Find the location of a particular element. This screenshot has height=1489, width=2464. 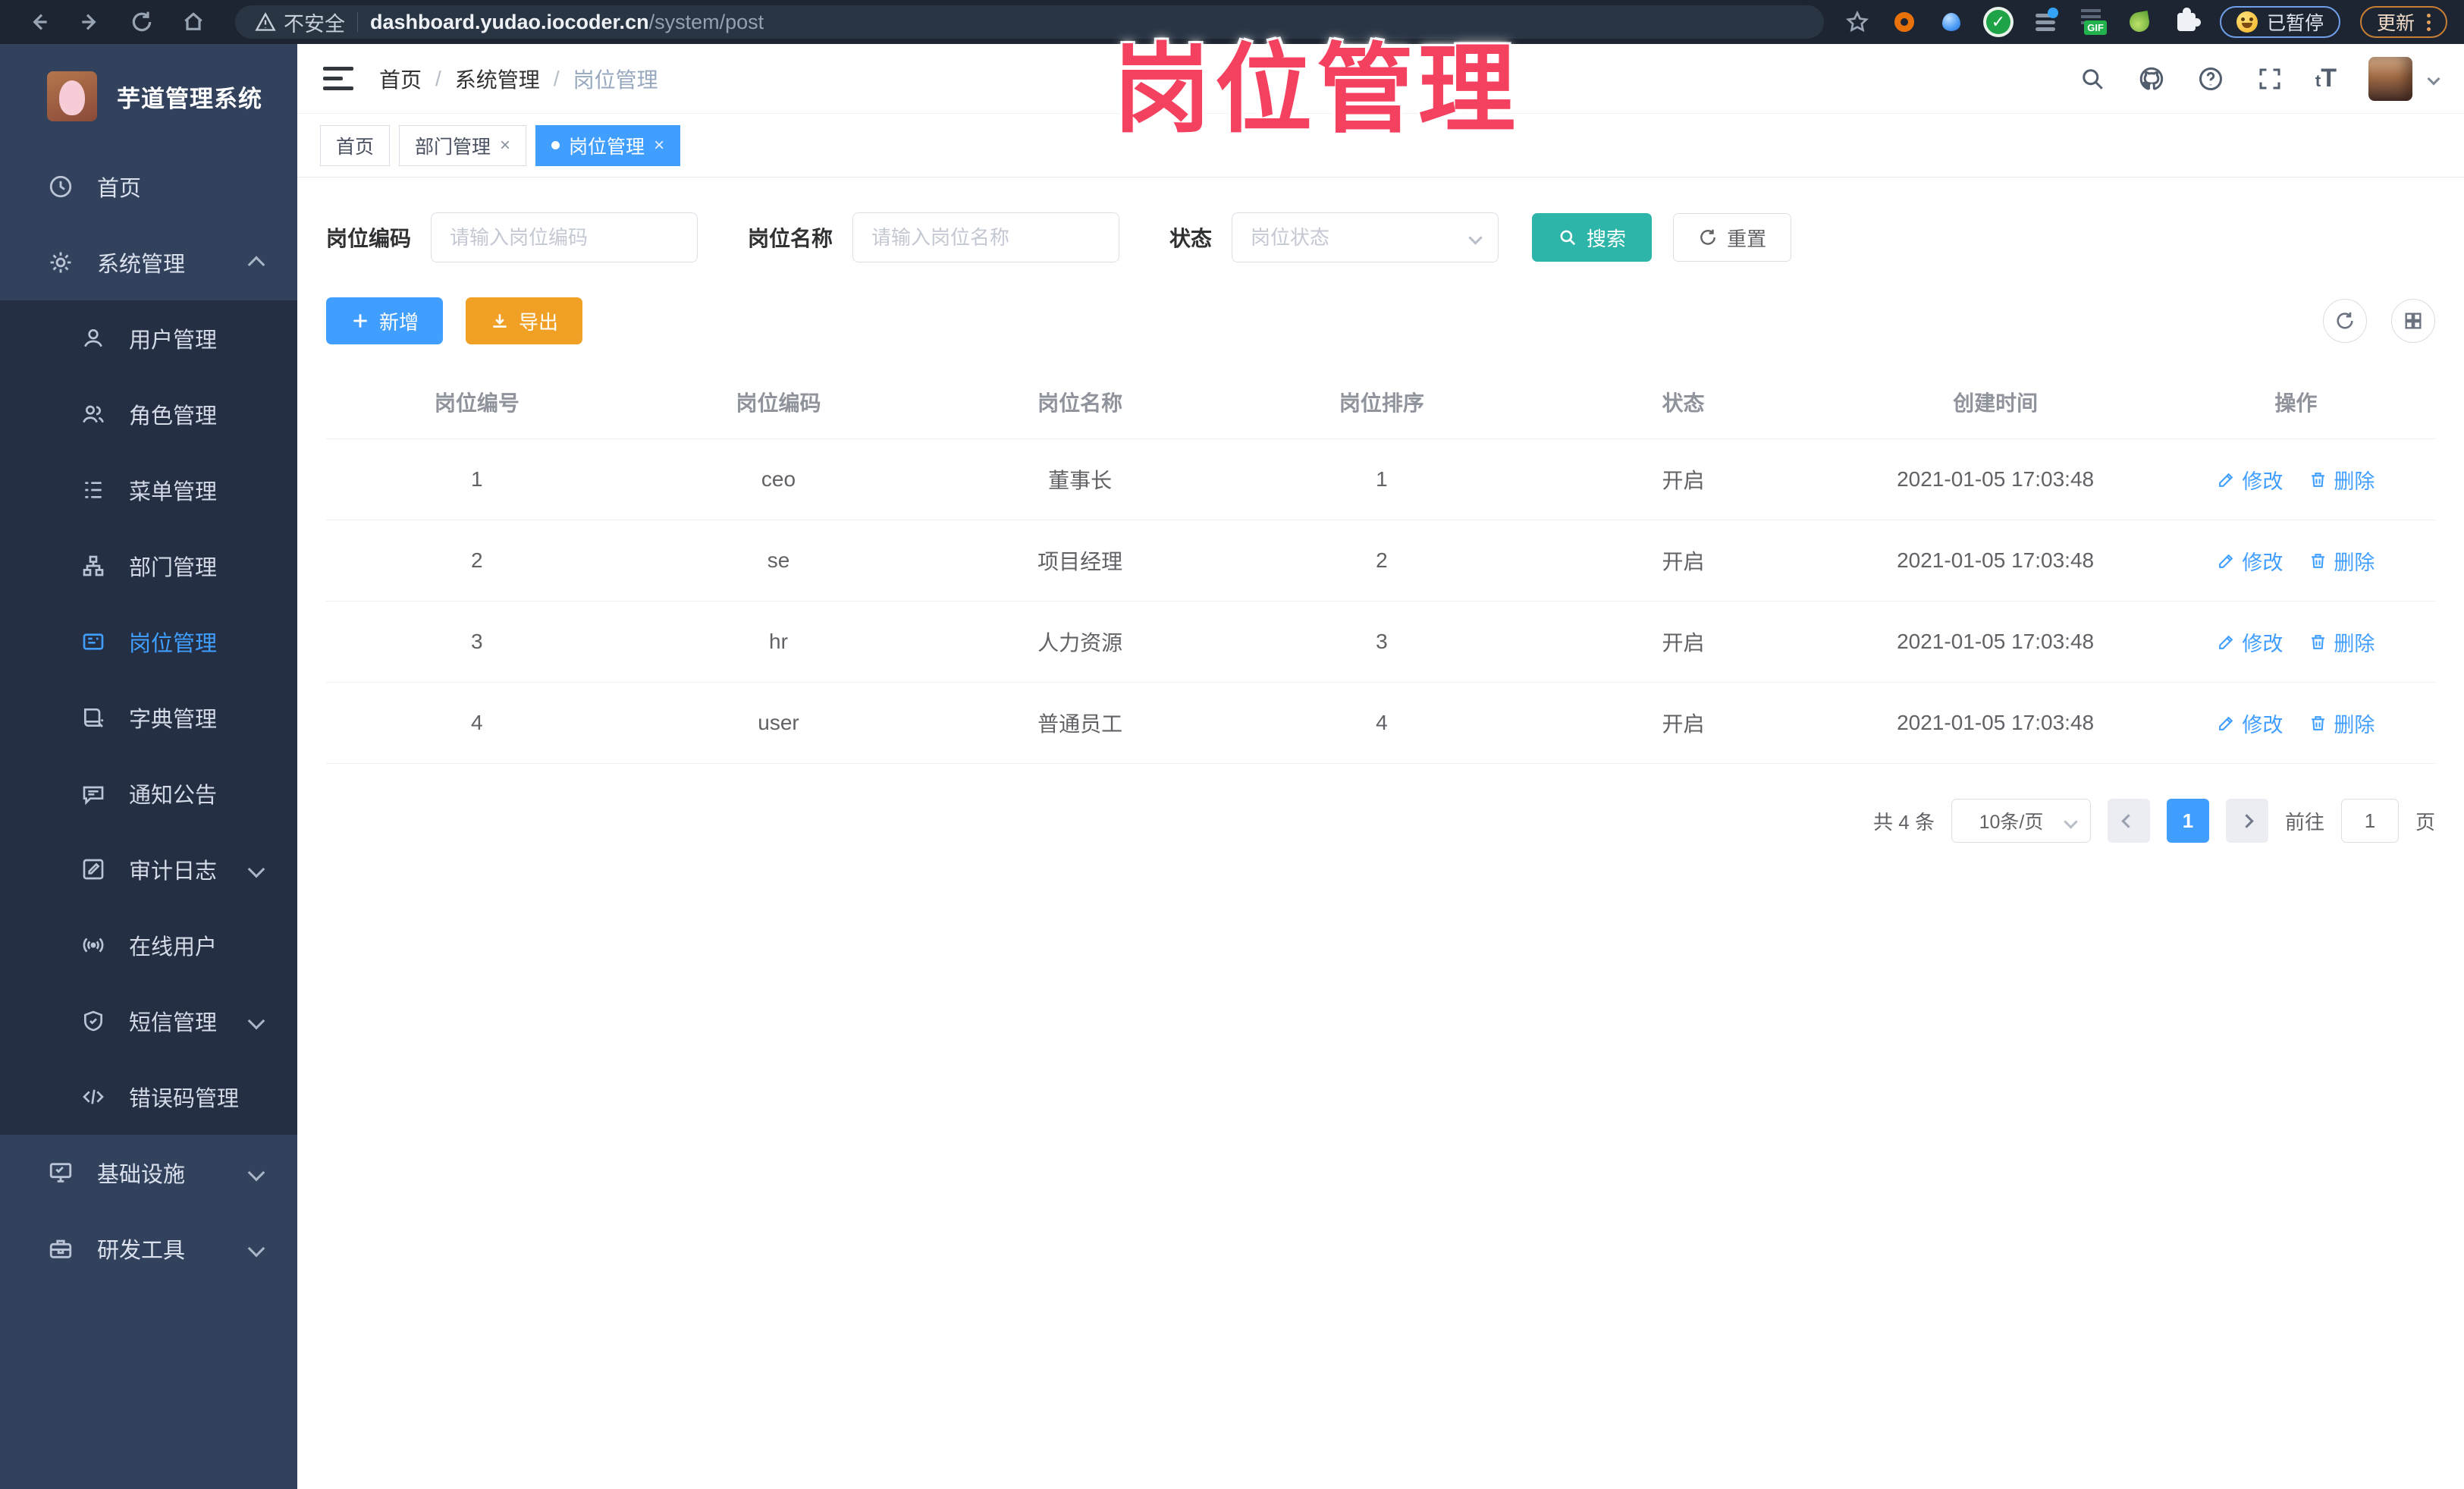

sidebar-item-posts: 岗位管理 is located at coordinates (148, 642).